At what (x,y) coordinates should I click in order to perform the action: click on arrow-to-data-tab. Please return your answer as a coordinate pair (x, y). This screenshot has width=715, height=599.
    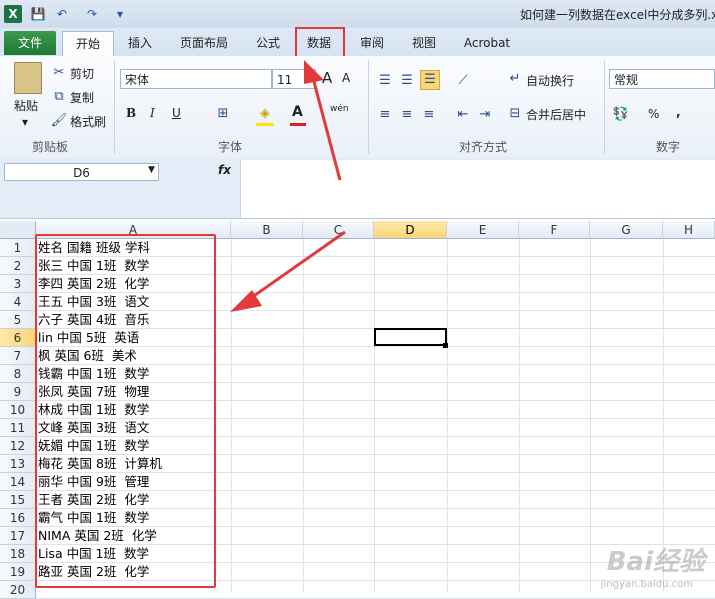
    Looking at the image, I should click on (326, 129).